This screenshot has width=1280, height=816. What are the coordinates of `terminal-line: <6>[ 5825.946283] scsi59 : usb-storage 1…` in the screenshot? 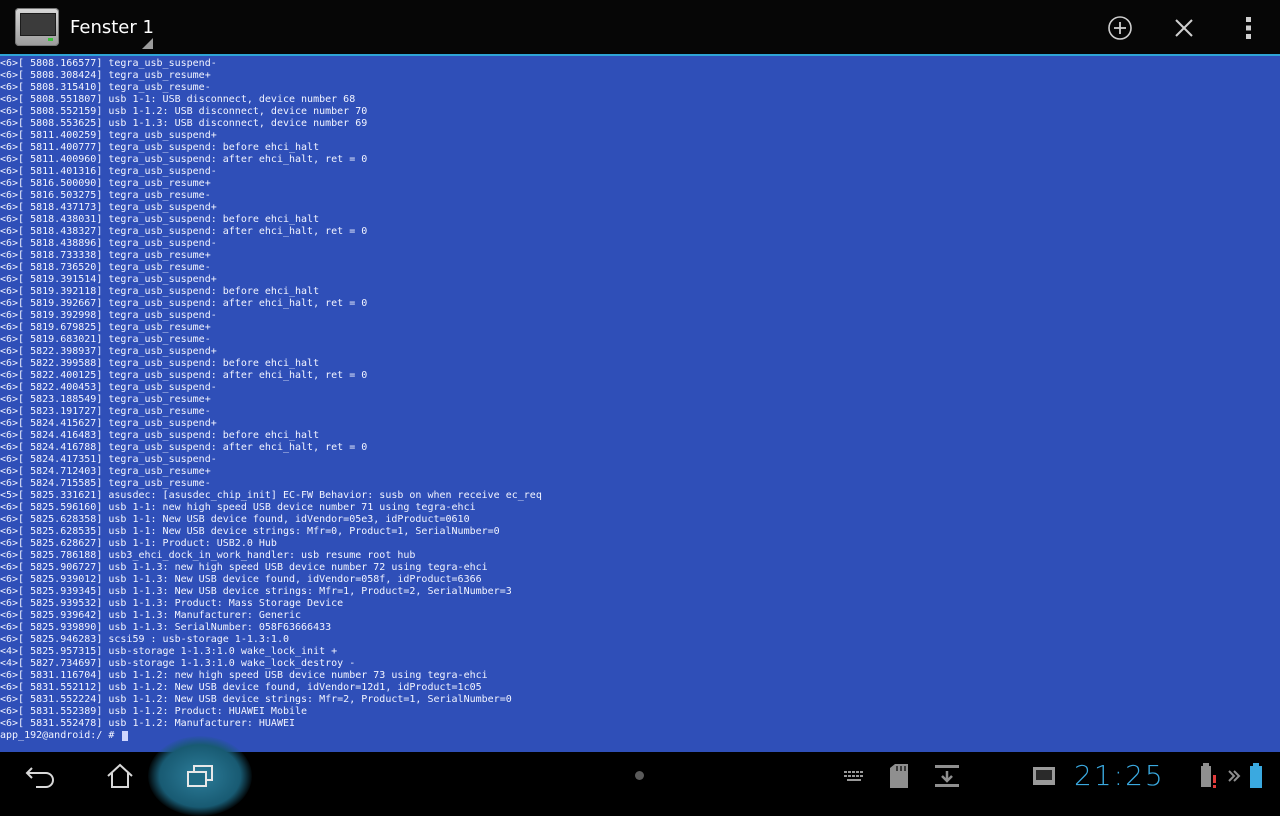 It's located at (144, 639).